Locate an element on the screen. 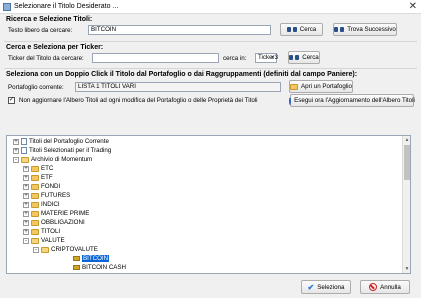 The height and width of the screenshot is (298, 421). tree-node-label: FONDI is located at coordinates (51, 186).